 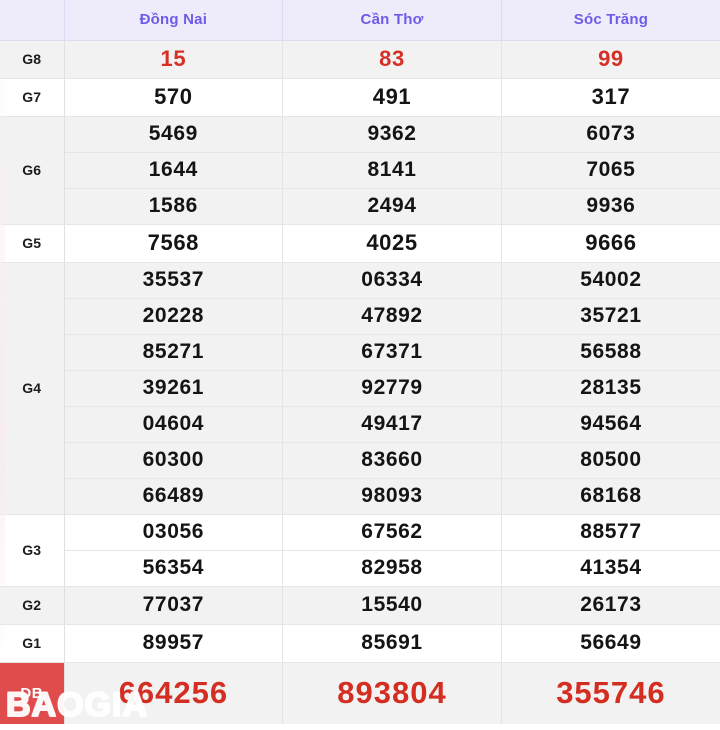 I want to click on header-corner-cell, so click(x=32, y=20).